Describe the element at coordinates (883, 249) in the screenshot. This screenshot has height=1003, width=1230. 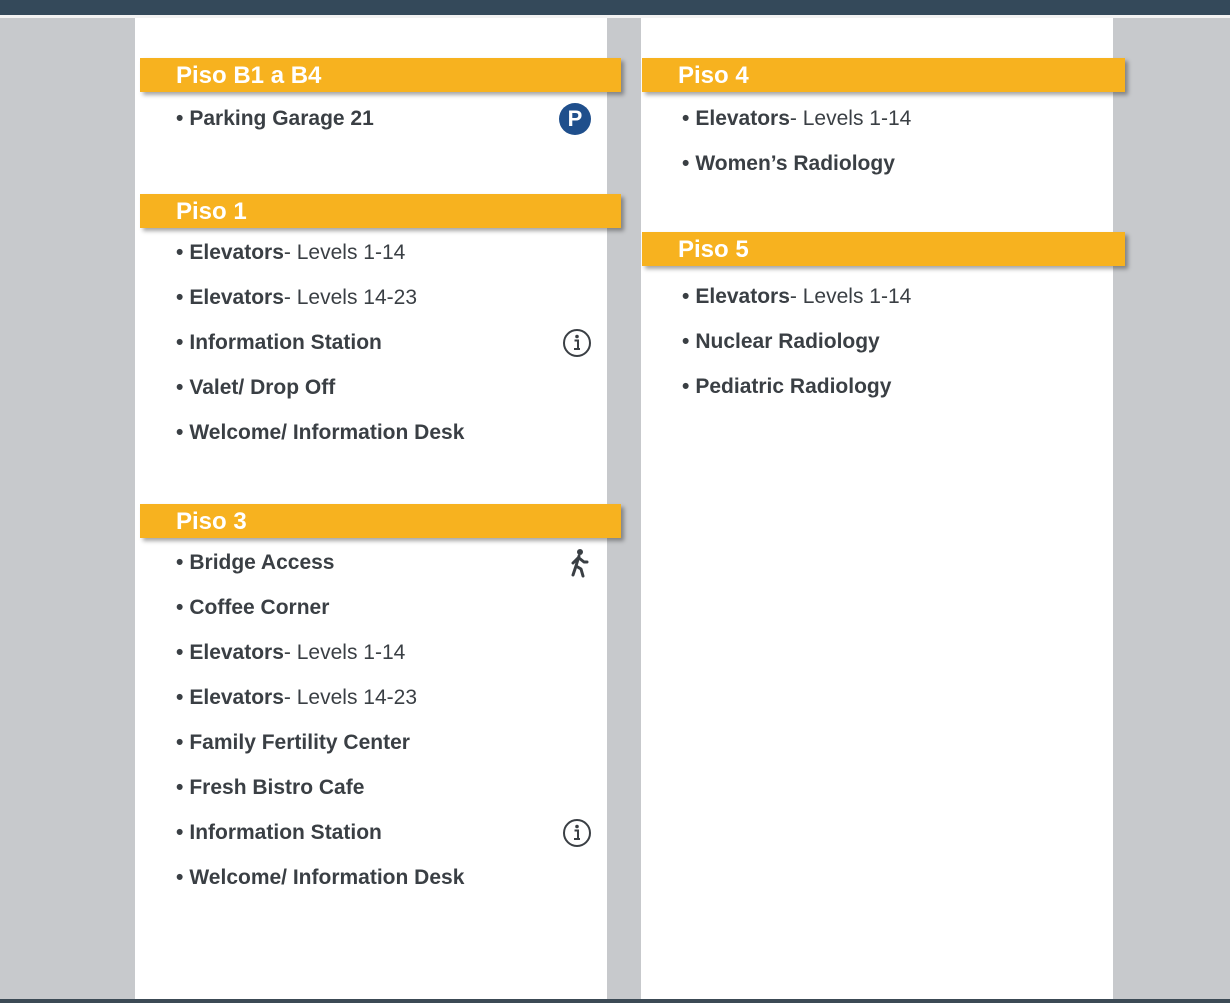
I see `floor-header: Piso 5` at that location.